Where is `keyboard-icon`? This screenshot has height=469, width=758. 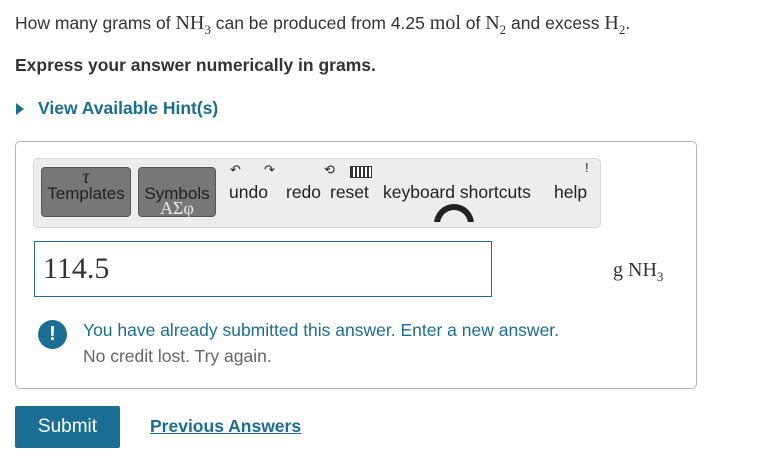
keyboard-icon is located at coordinates (361, 172).